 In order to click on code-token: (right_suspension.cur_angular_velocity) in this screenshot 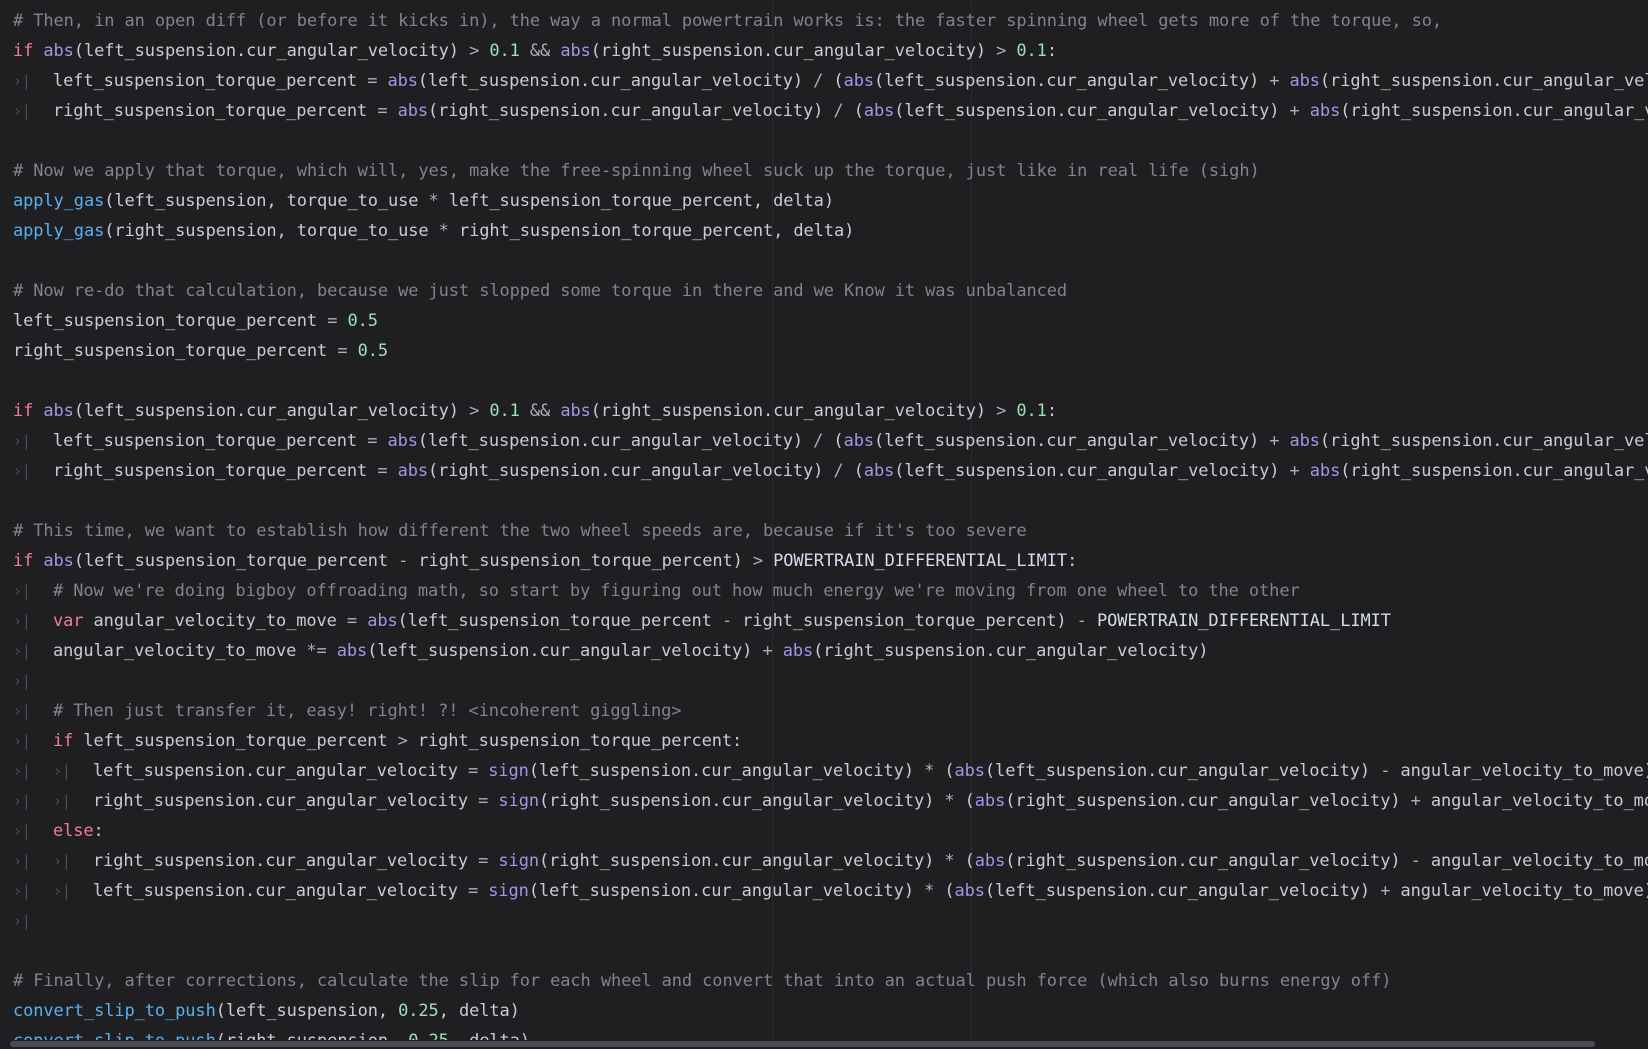, I will do `click(1011, 651)`.